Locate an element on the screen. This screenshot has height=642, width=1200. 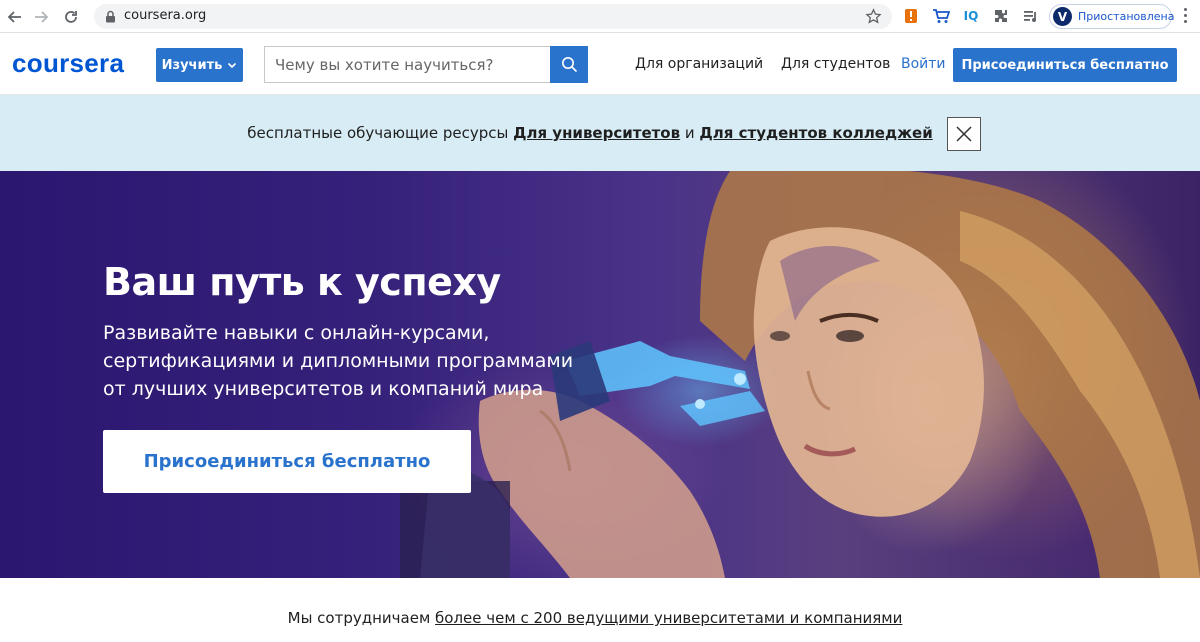
browser-menu-icon is located at coordinates (1185, 17).